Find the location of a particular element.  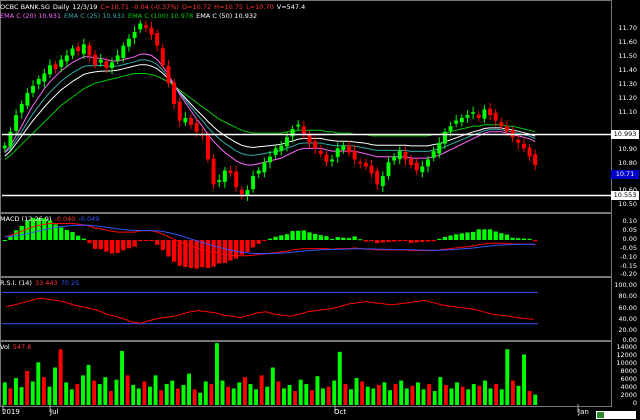

macd-signal-value: -0.049 is located at coordinates (89, 219).